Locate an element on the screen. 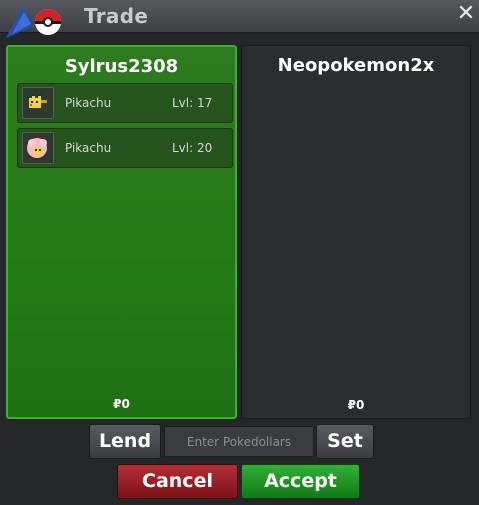  accept-button: Accept is located at coordinates (300, 481).